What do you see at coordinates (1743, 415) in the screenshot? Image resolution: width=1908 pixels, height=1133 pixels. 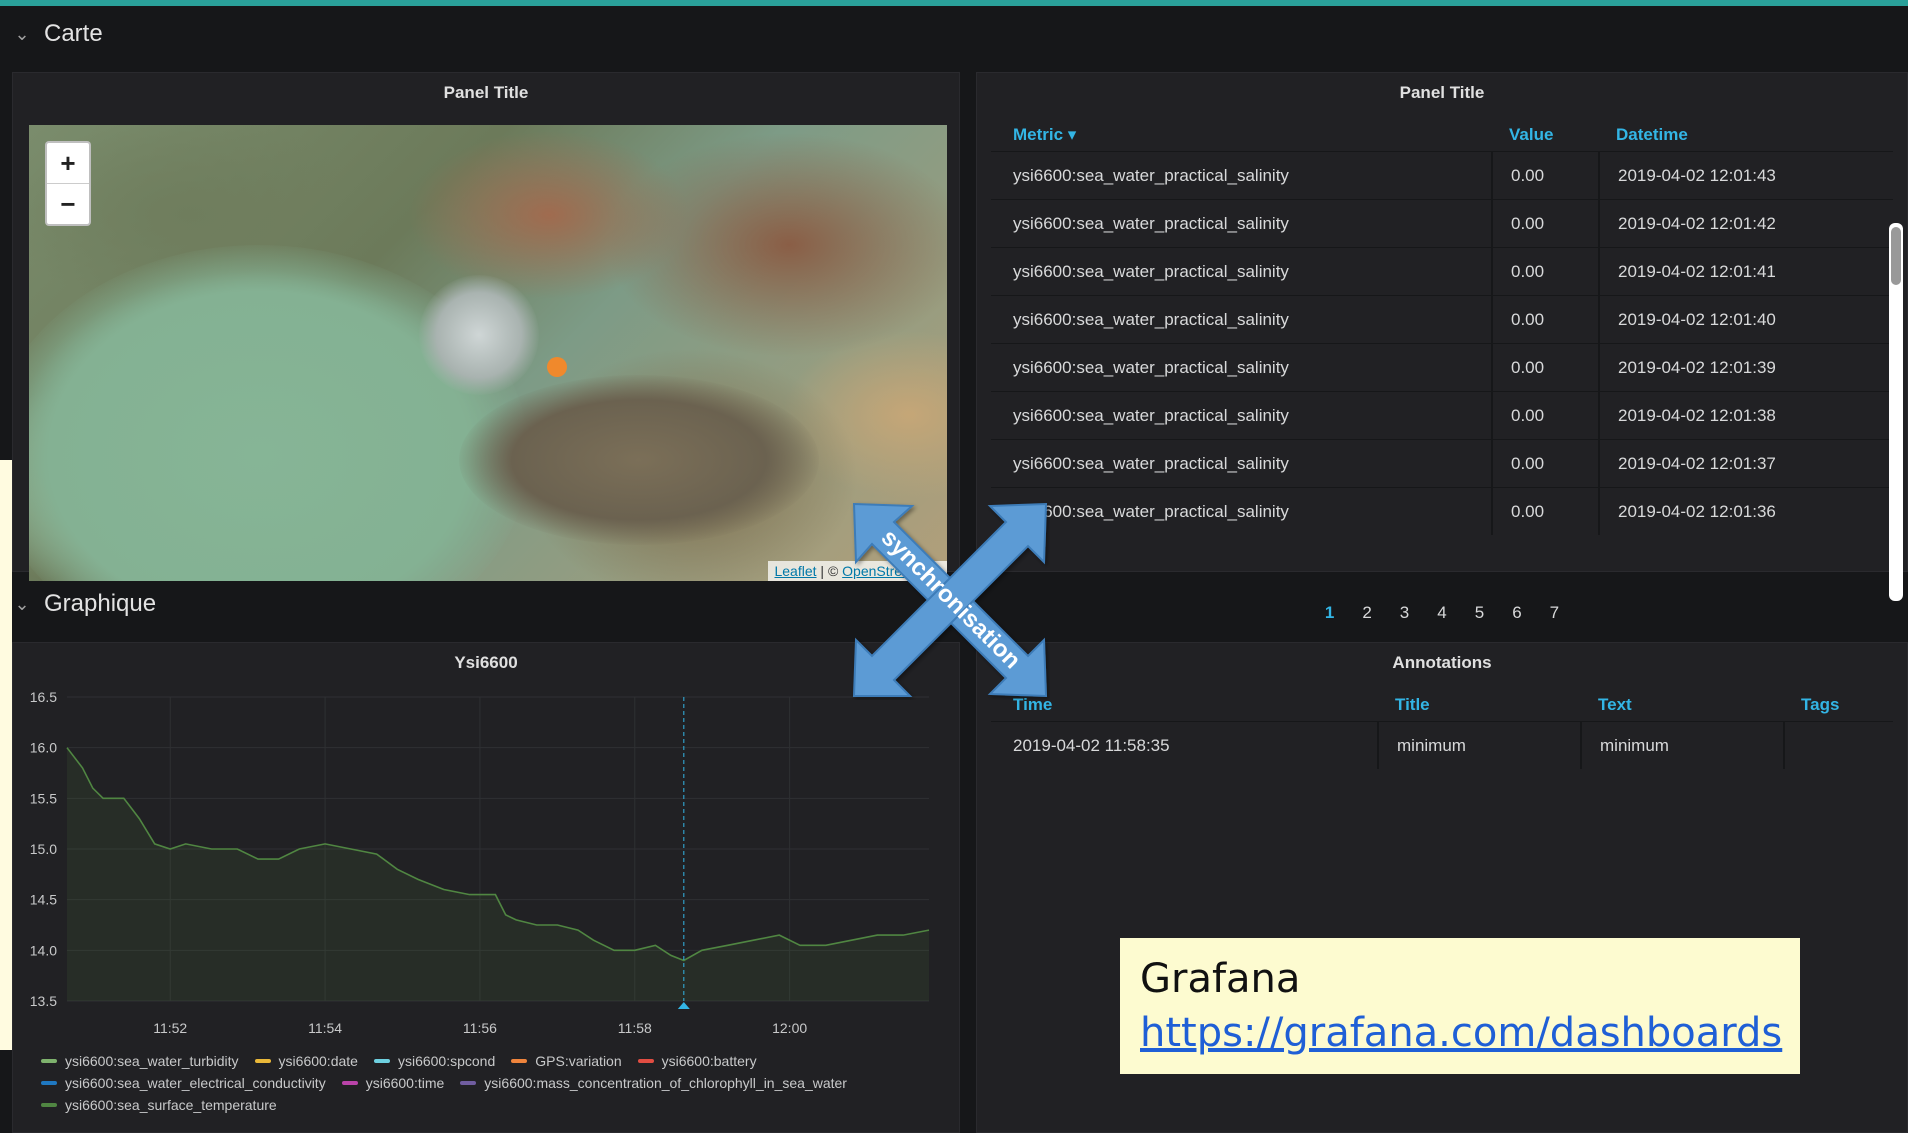 I see `datetime-cell: 2019-04-02 12:01:38` at bounding box center [1743, 415].